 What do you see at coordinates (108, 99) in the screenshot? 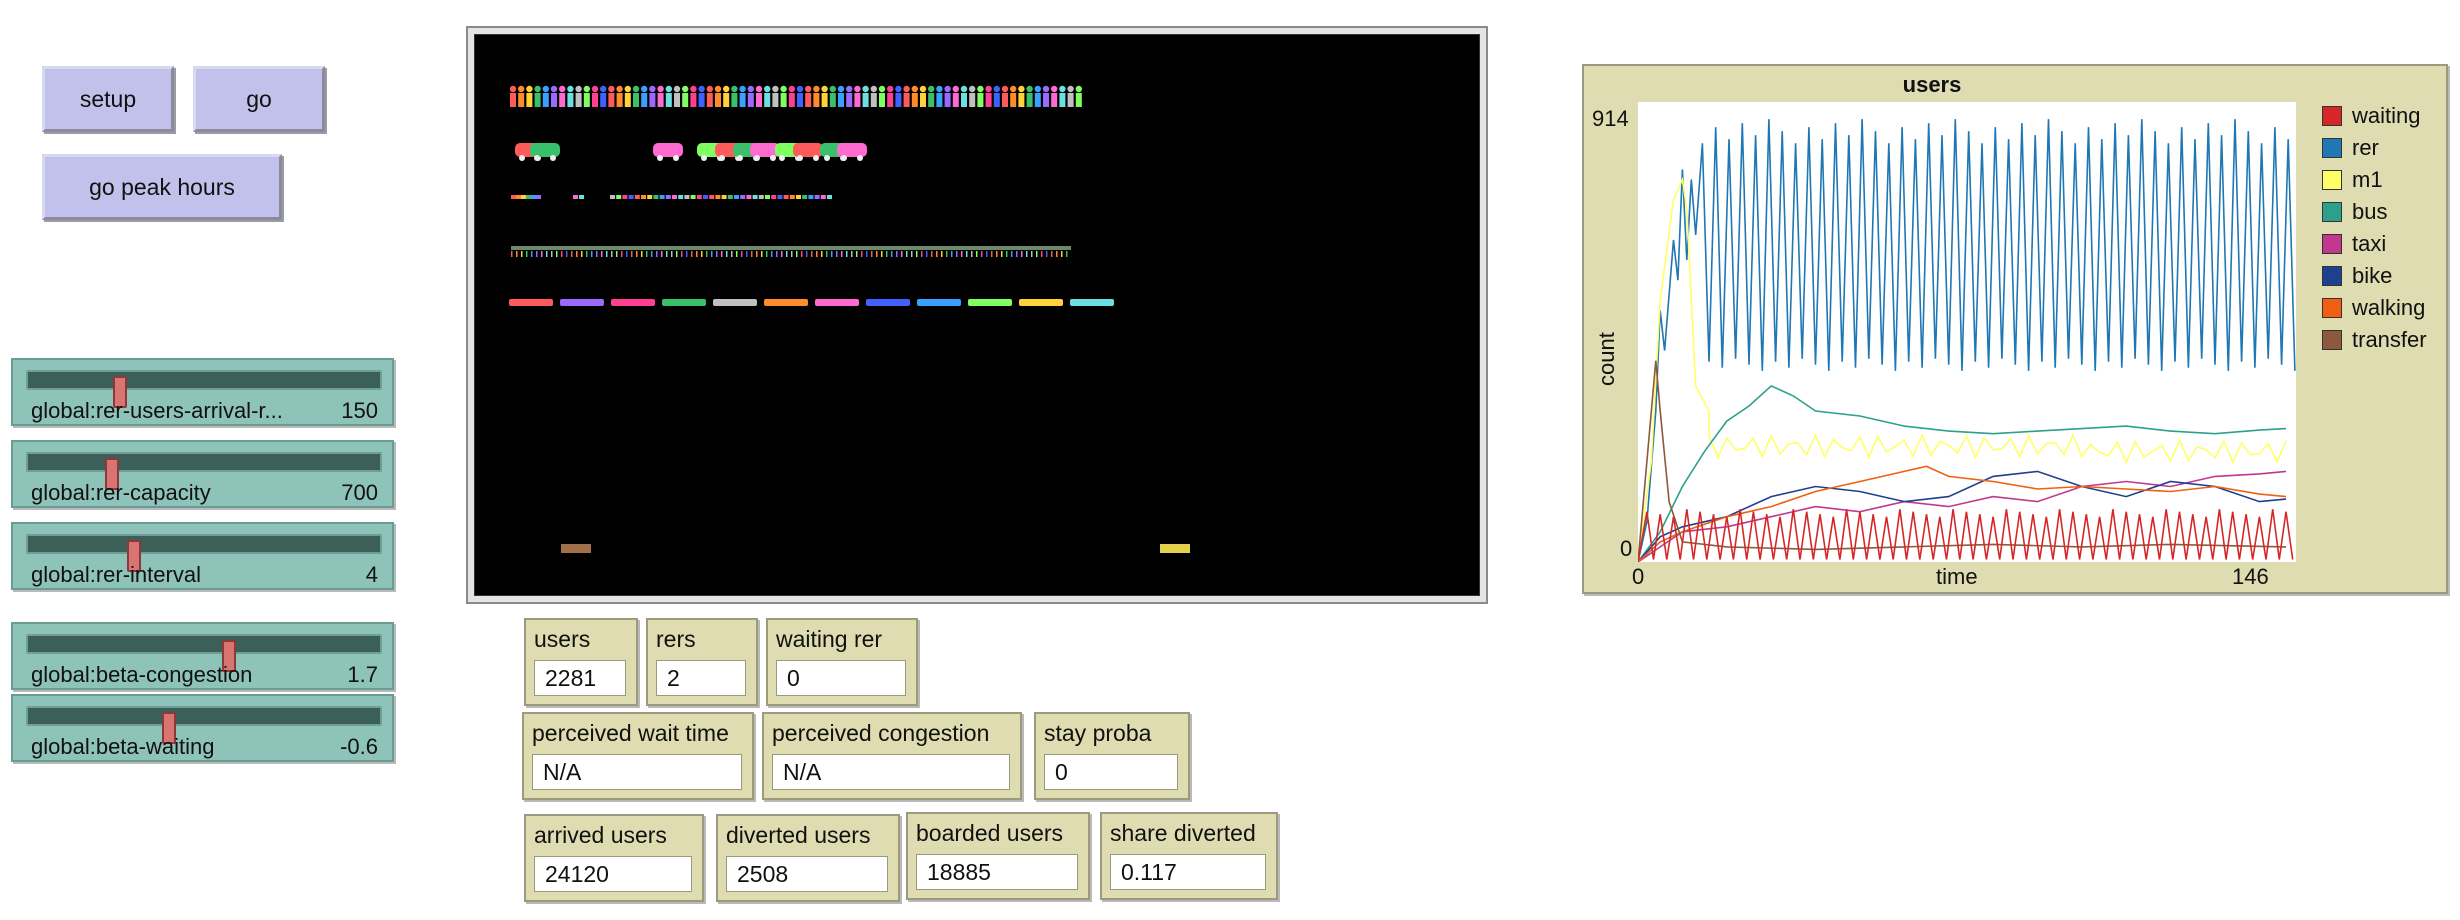
I see `setup-button: setup` at bounding box center [108, 99].